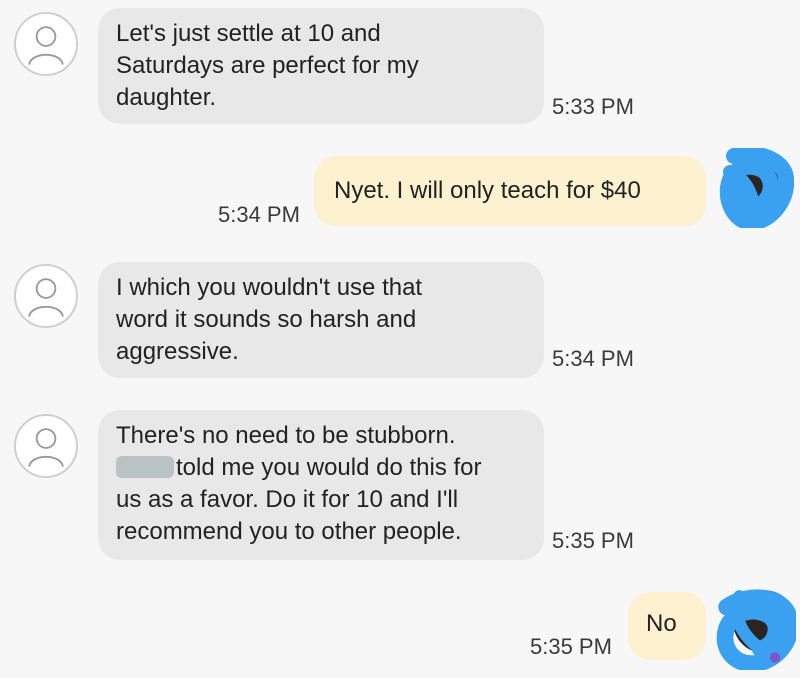  Describe the element at coordinates (289, 531) in the screenshot. I see `message-line: recommend you to other people.` at that location.